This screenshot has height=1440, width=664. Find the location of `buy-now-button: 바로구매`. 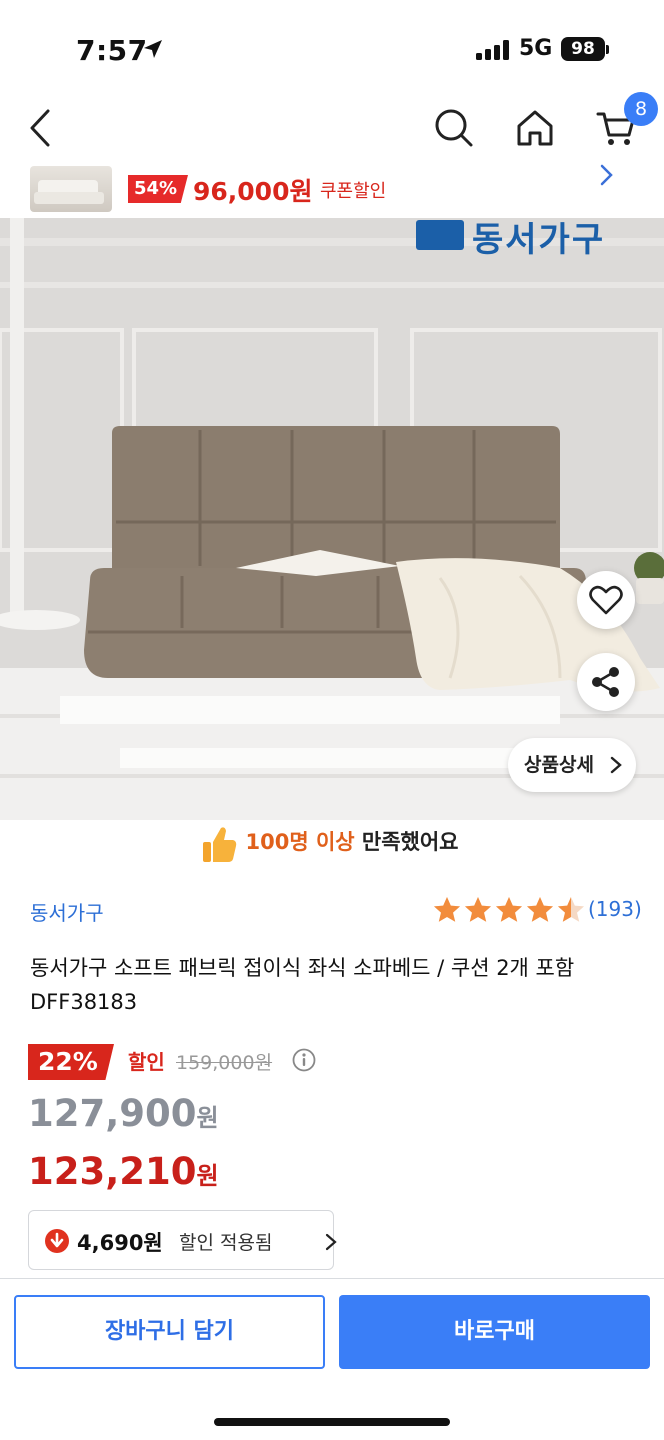

buy-now-button: 바로구매 is located at coordinates (494, 1332).